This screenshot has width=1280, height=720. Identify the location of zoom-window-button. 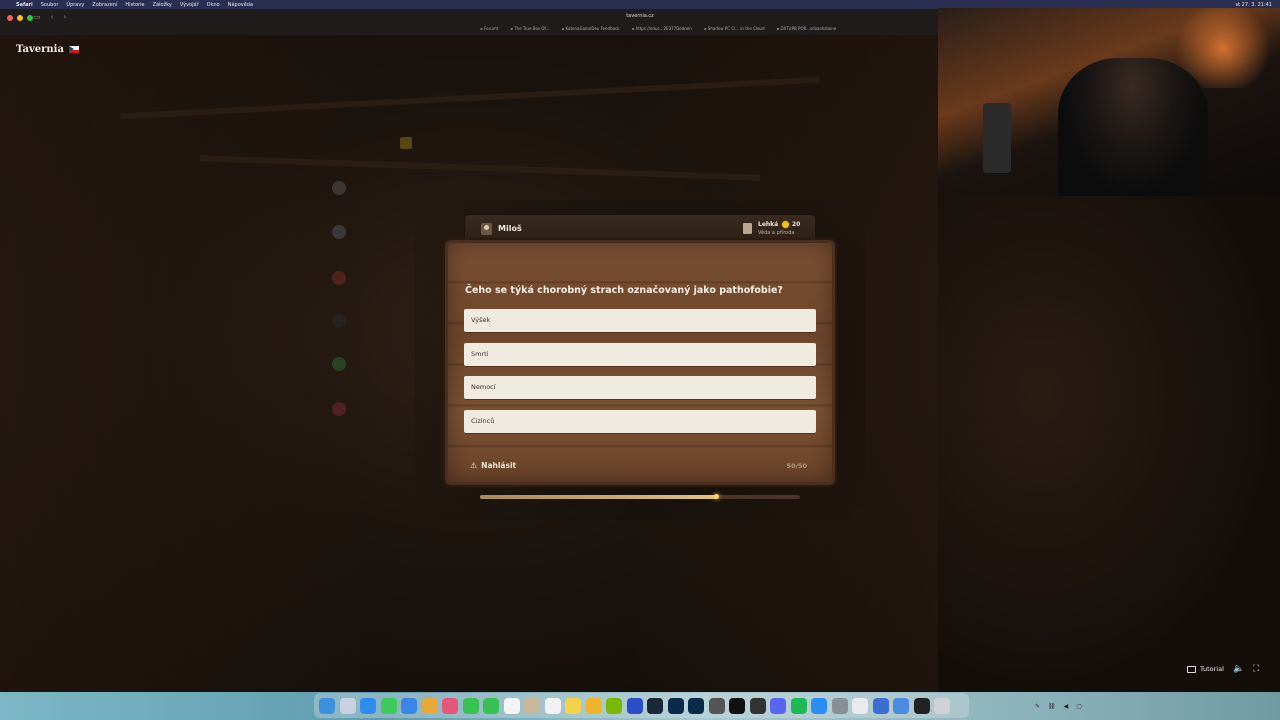
(30, 18).